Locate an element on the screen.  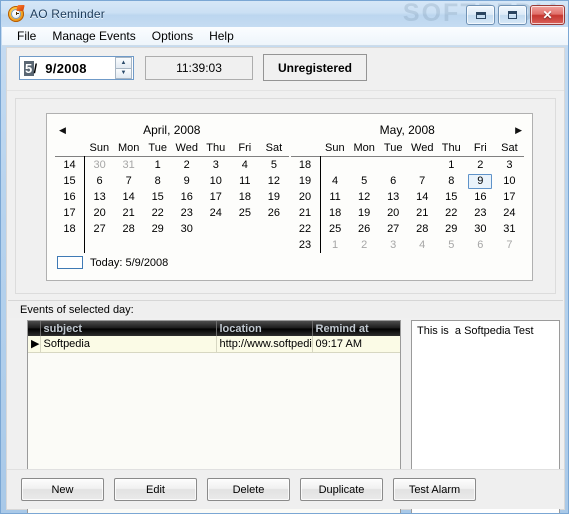
cell-remind-at: 09:17 AM is located at coordinates (356, 344).